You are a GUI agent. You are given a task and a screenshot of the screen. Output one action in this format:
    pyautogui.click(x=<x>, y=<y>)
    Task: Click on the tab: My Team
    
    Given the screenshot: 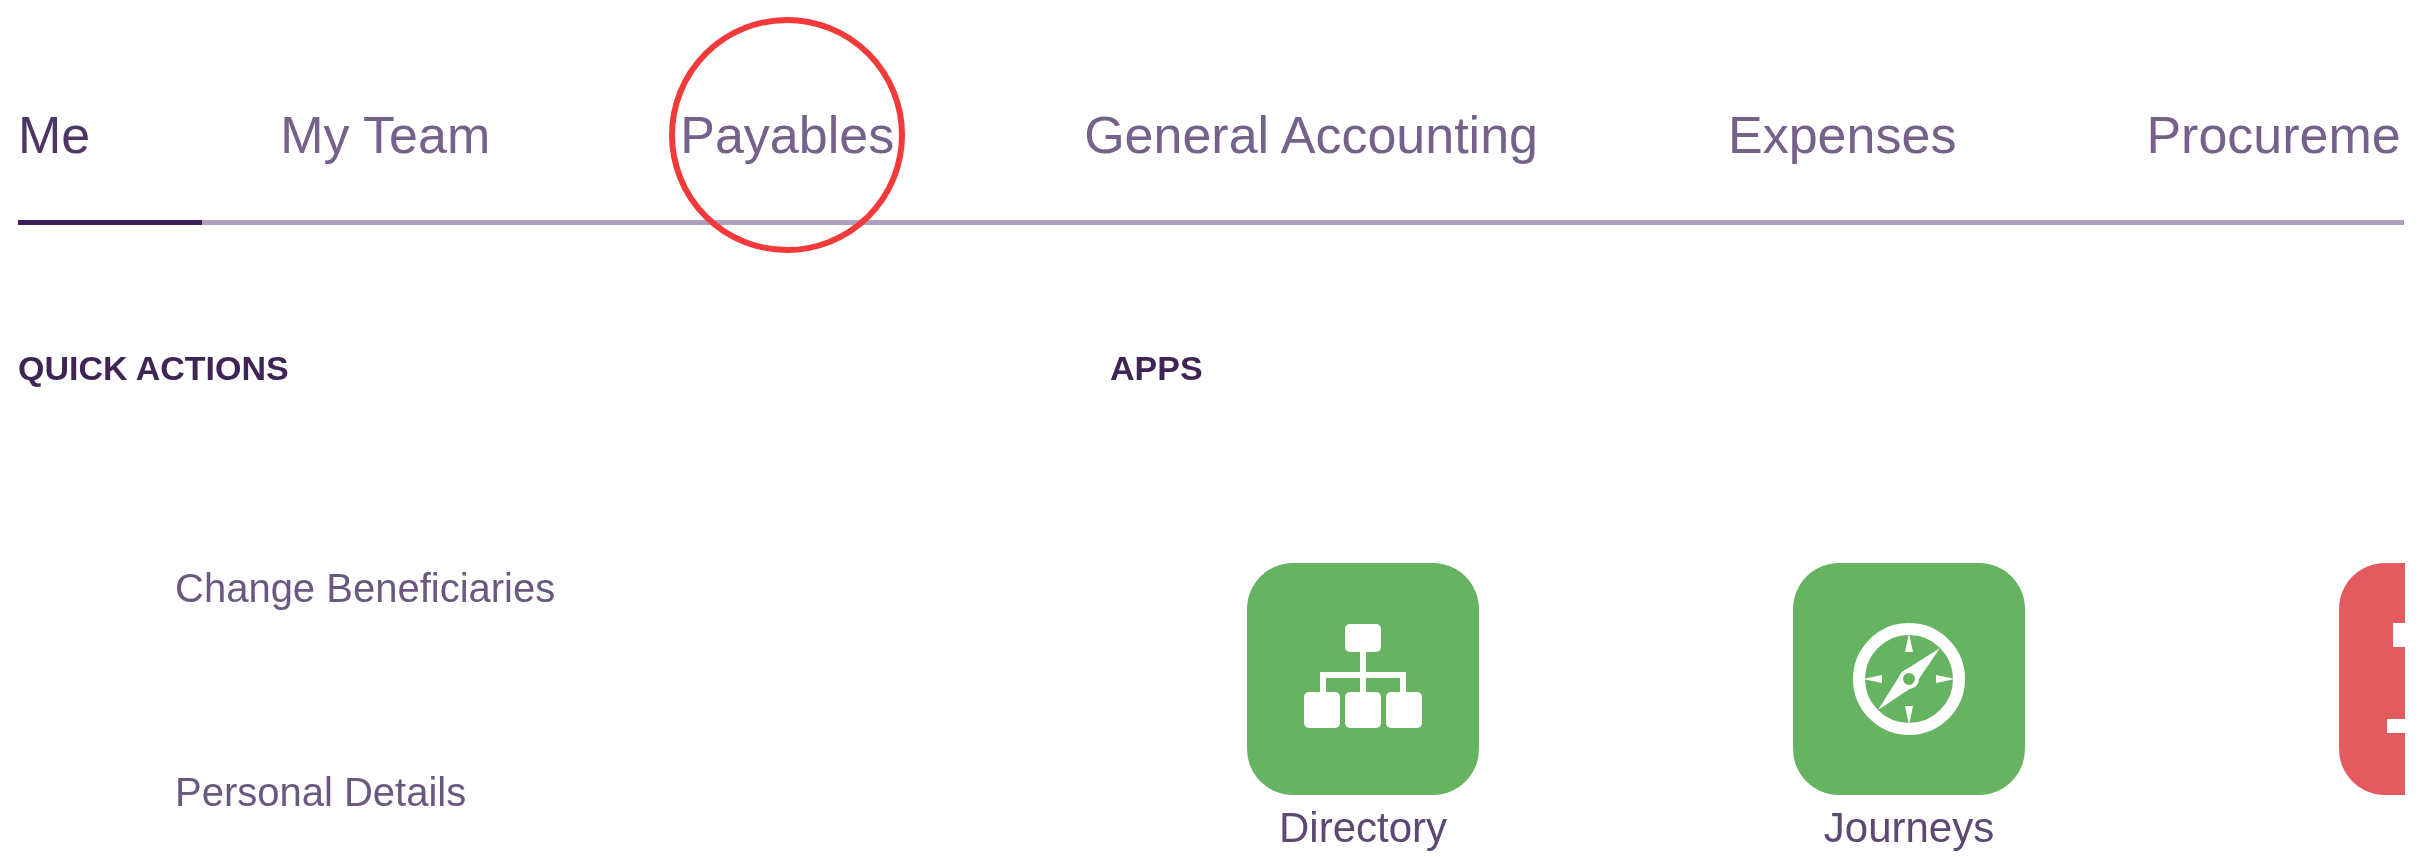 What is the action you would take?
    pyautogui.click(x=385, y=160)
    